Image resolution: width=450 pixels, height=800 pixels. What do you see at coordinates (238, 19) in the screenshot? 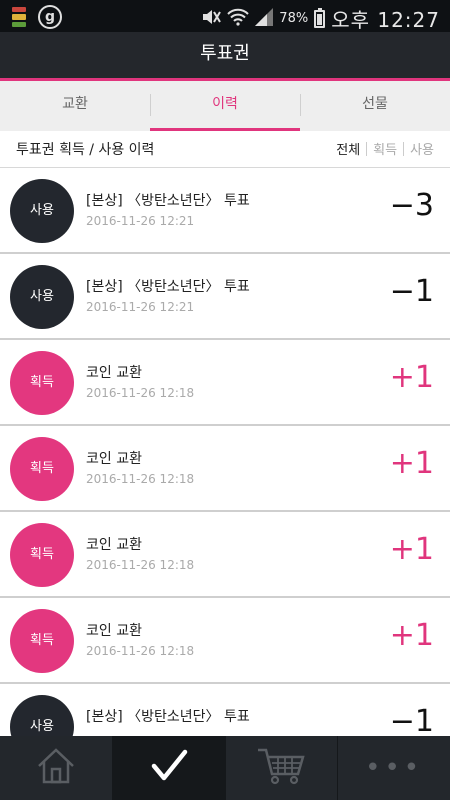
I see `wifi-icon` at bounding box center [238, 19].